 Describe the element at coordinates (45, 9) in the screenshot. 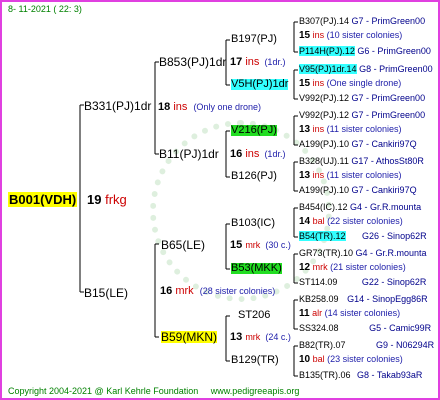

I see `print-date: 8- 11-2021 ( 22: 3)` at that location.